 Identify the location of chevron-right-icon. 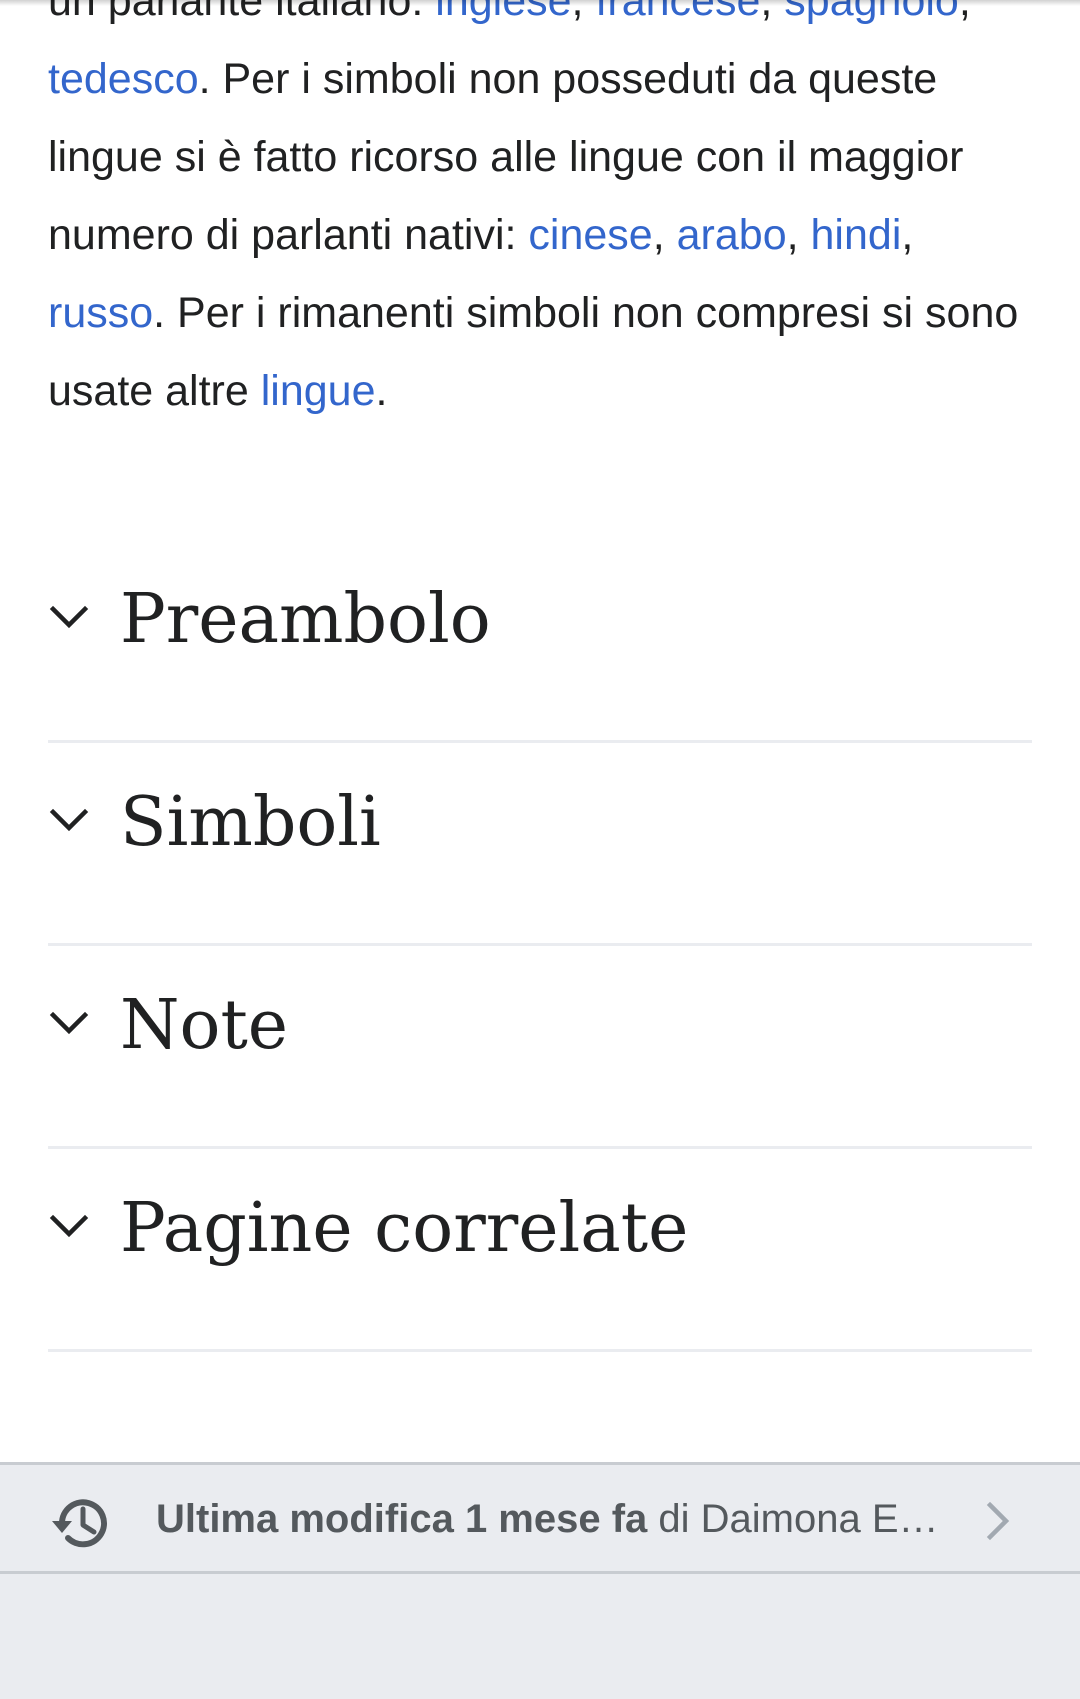
(998, 1521).